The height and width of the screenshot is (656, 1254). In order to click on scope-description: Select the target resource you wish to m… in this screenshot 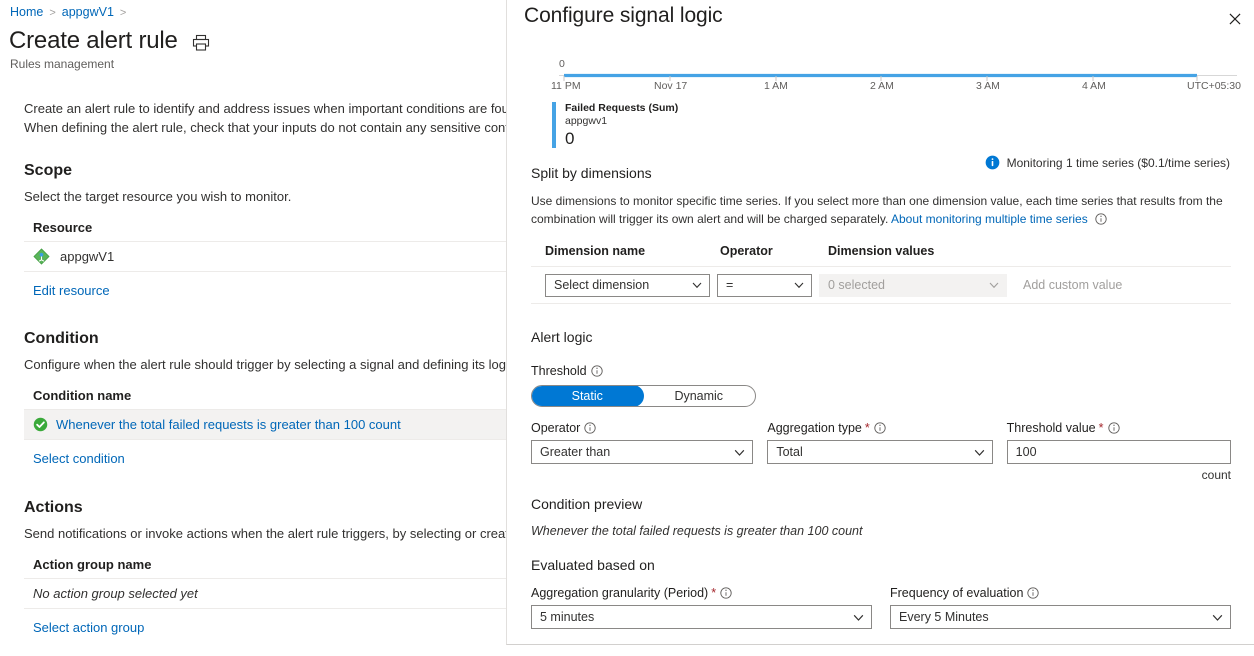, I will do `click(158, 196)`.